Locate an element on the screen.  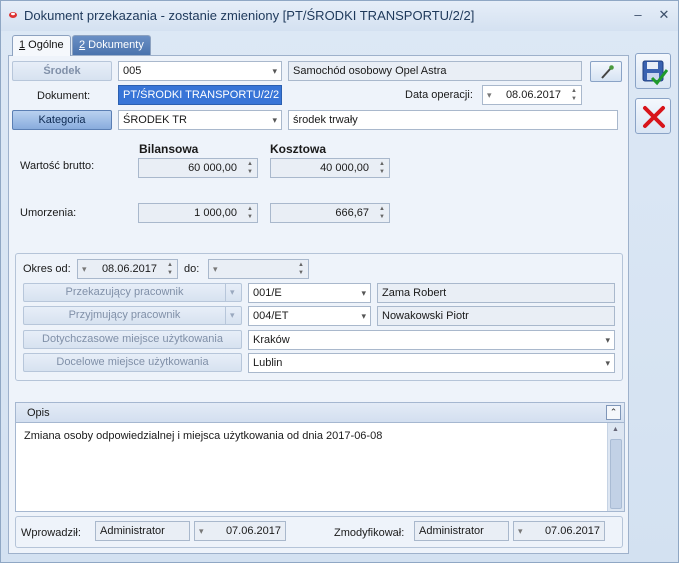
data-operacji-value: 08.06.2017 is located at coordinates (533, 95).